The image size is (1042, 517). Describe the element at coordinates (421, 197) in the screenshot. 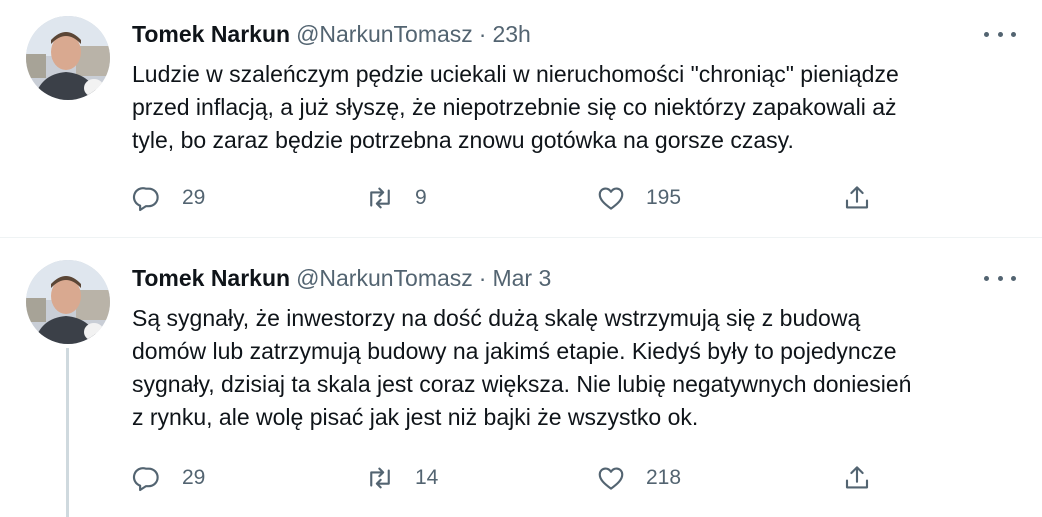

I see `retweet-count: 9` at that location.